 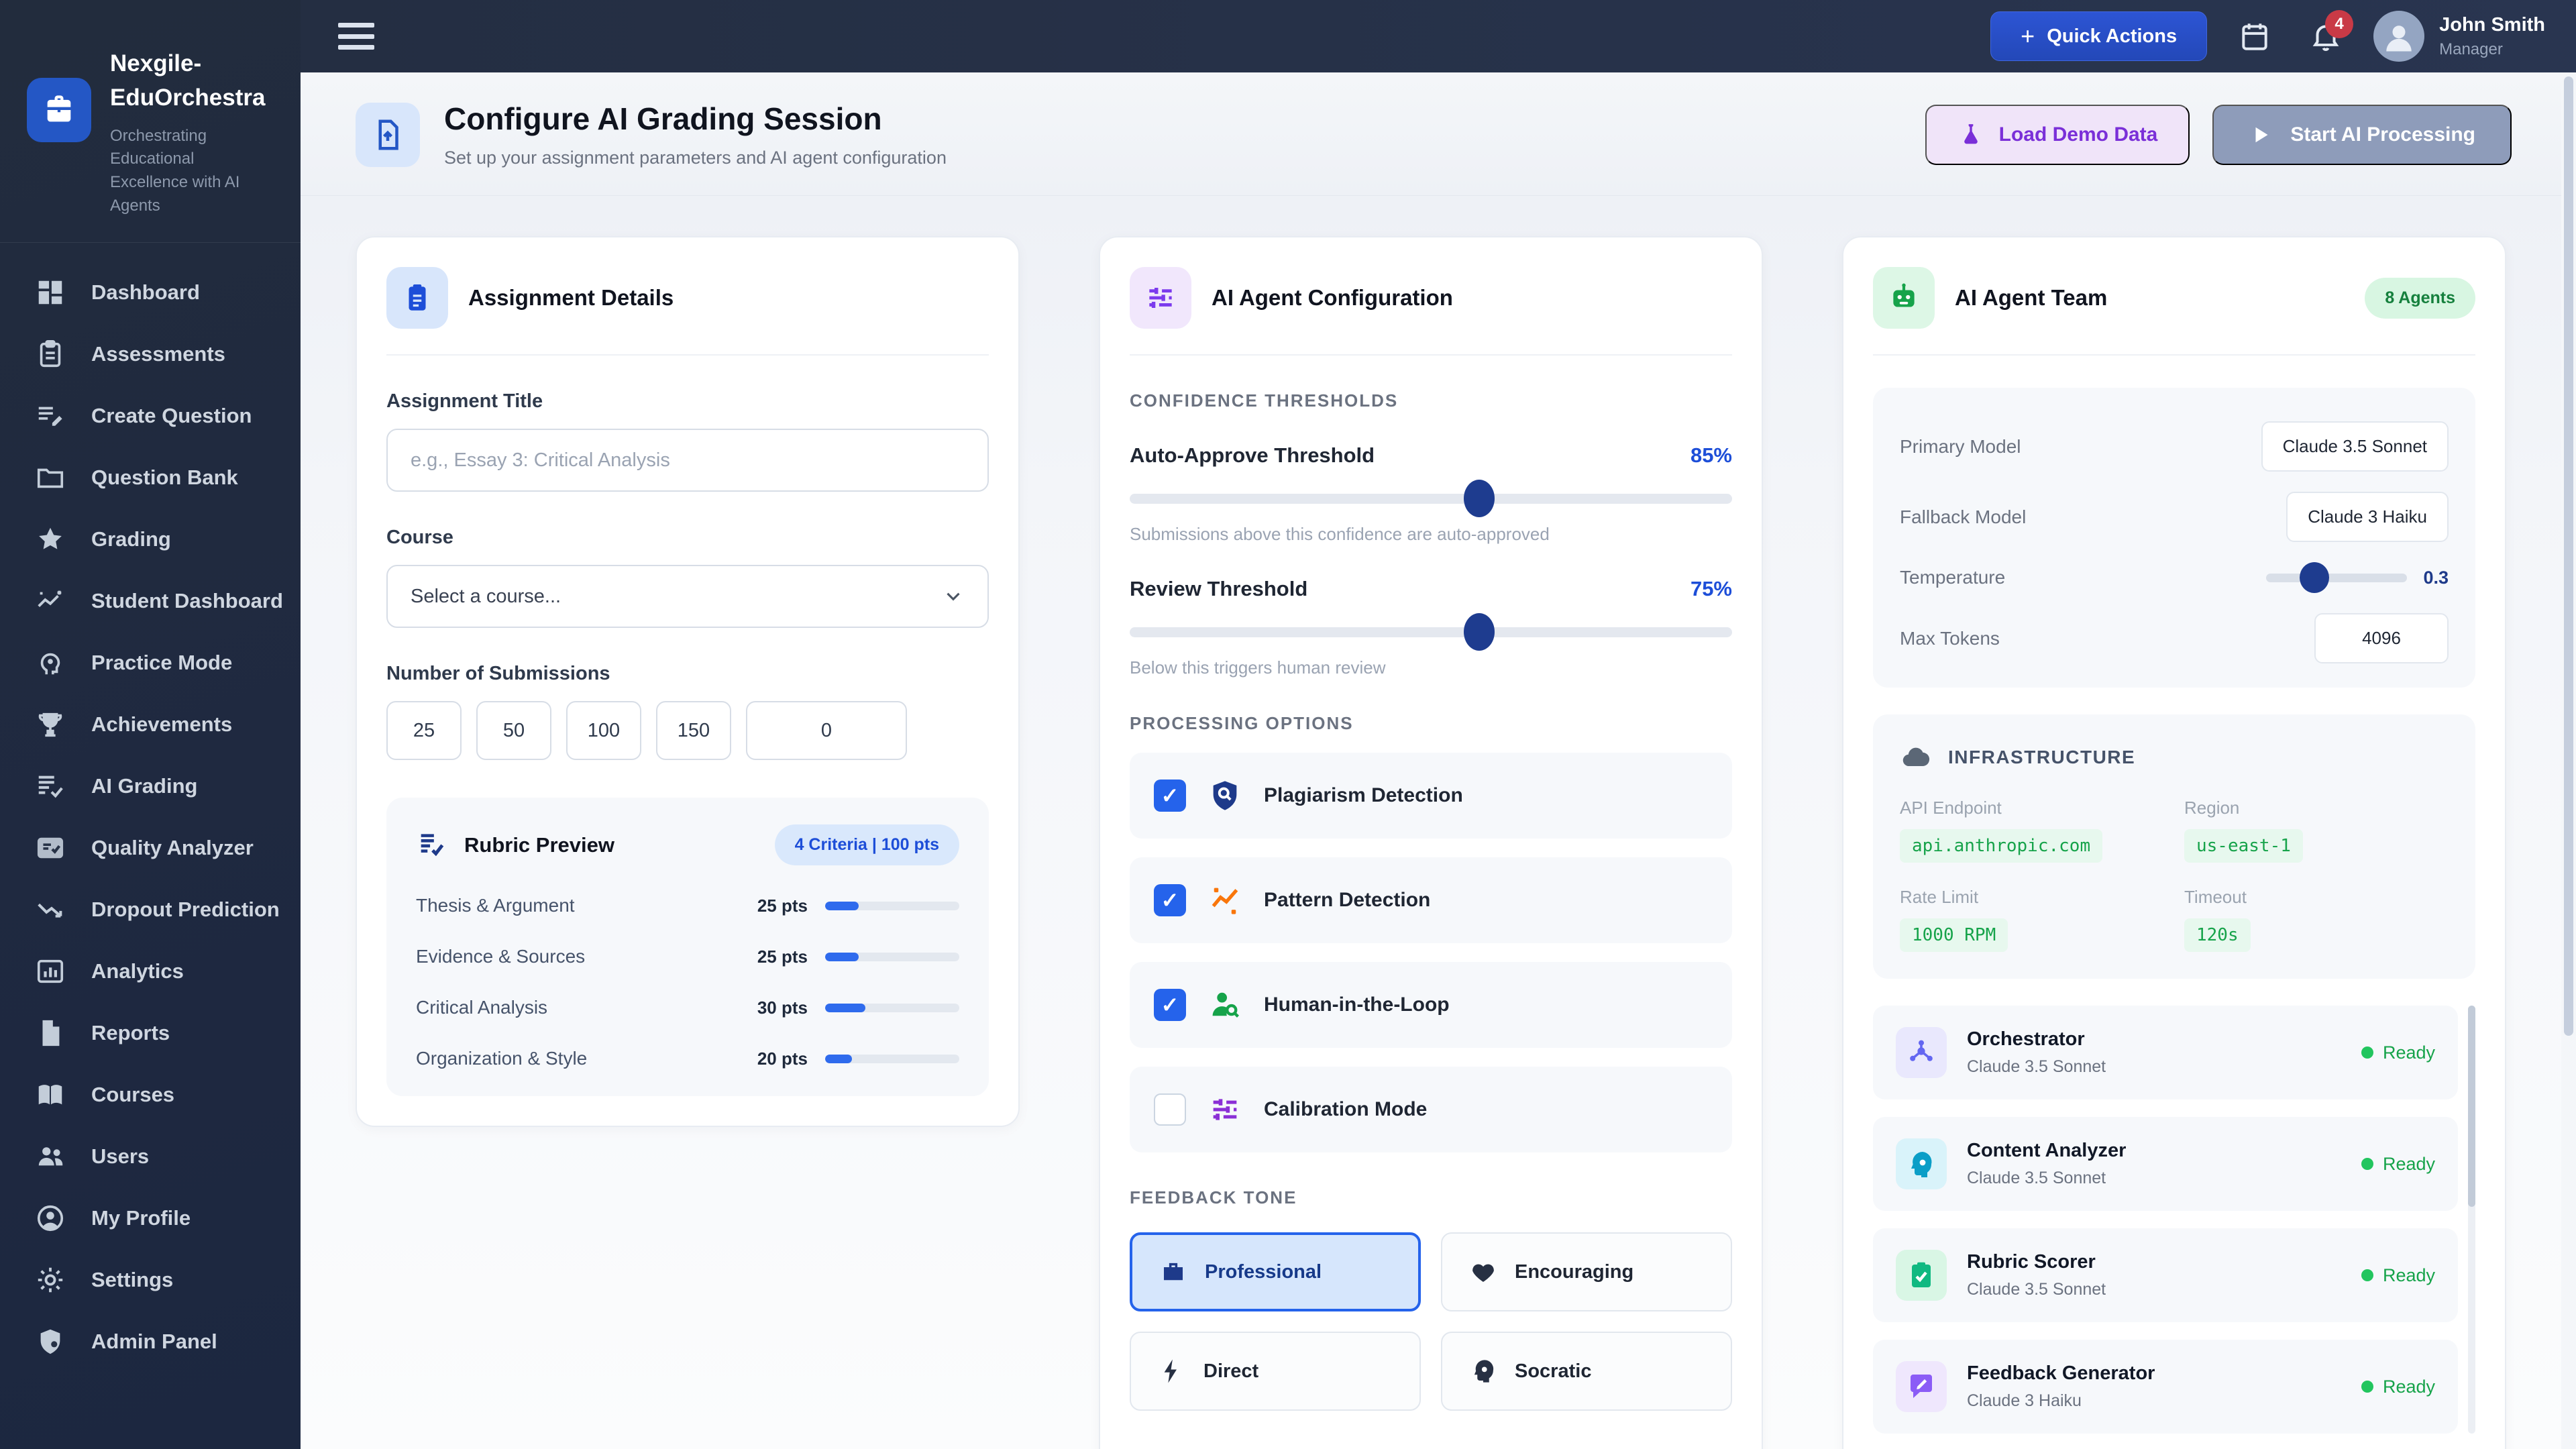 I want to click on agent-status: Ready, so click(x=2398, y=1164).